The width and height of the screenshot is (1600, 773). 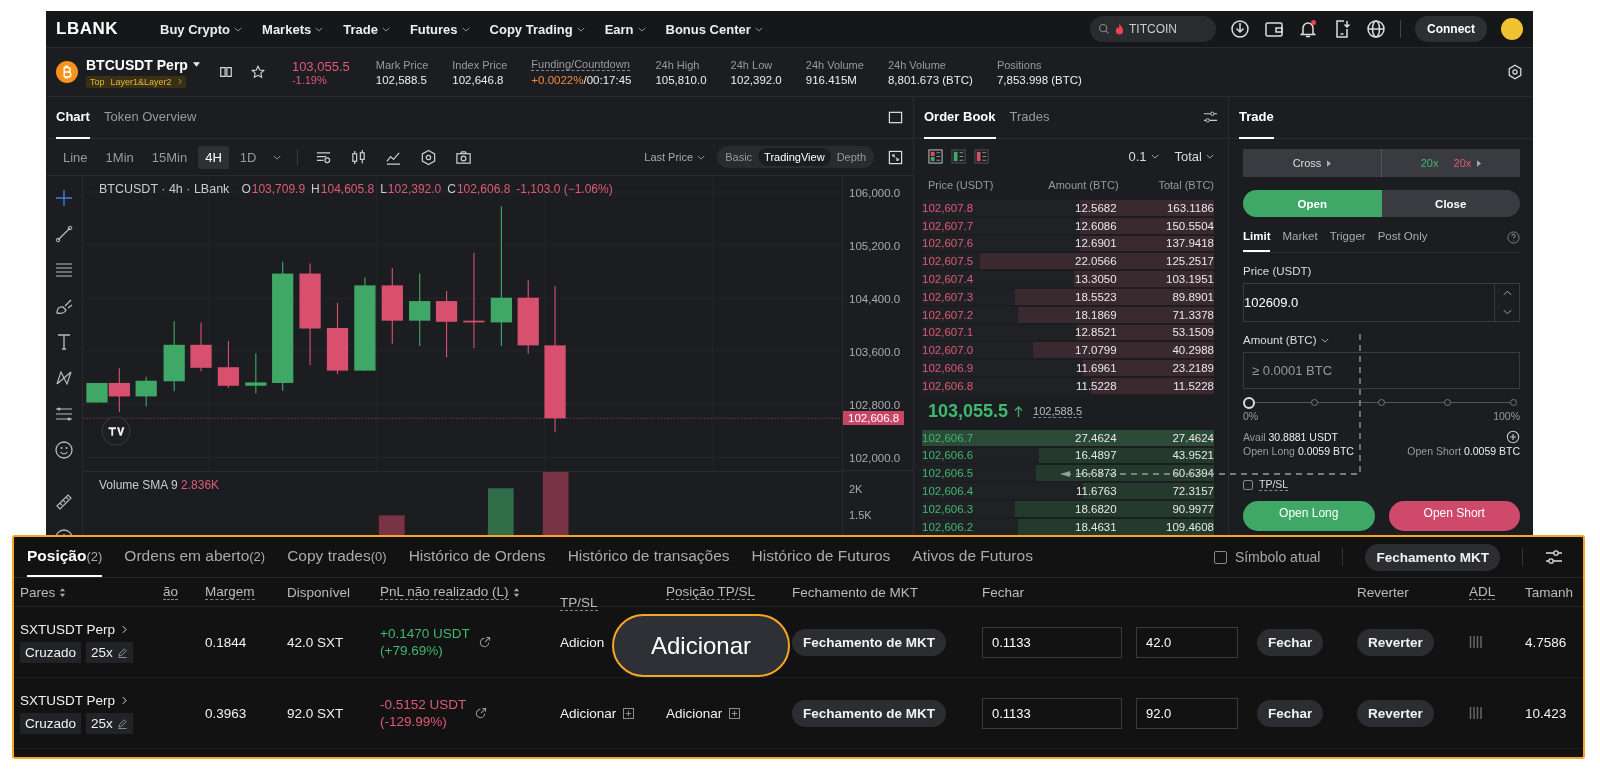 I want to click on ruler-icon, so click(x=64, y=502).